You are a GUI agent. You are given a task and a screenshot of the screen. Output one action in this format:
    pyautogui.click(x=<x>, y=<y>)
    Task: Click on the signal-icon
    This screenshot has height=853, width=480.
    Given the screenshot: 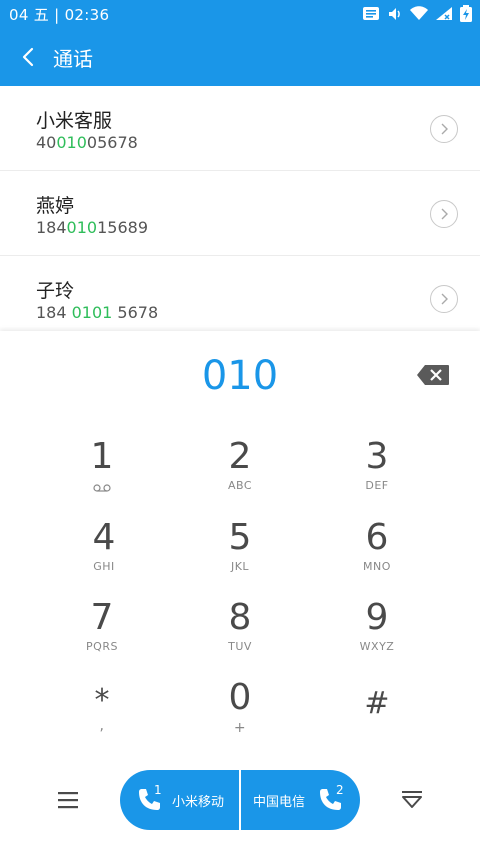 What is the action you would take?
    pyautogui.click(x=444, y=13)
    